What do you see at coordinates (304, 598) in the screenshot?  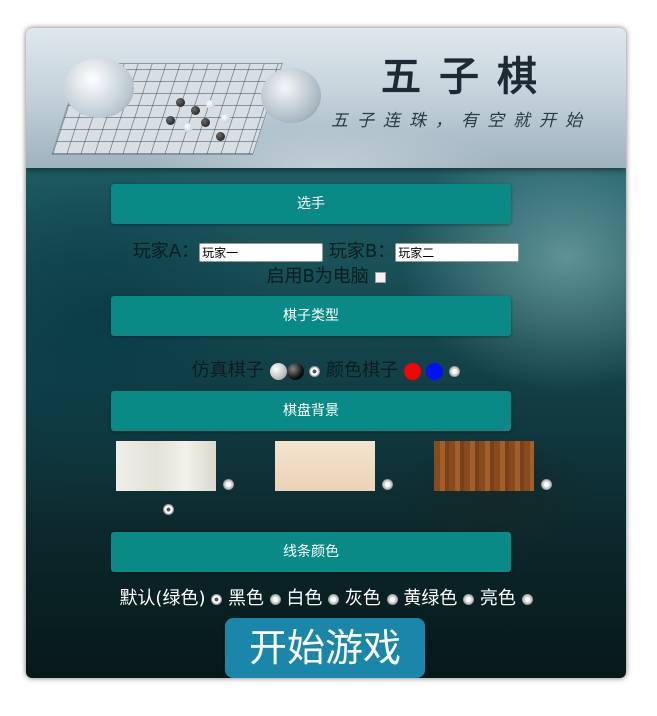 I see `line-color-white-label: 白色` at bounding box center [304, 598].